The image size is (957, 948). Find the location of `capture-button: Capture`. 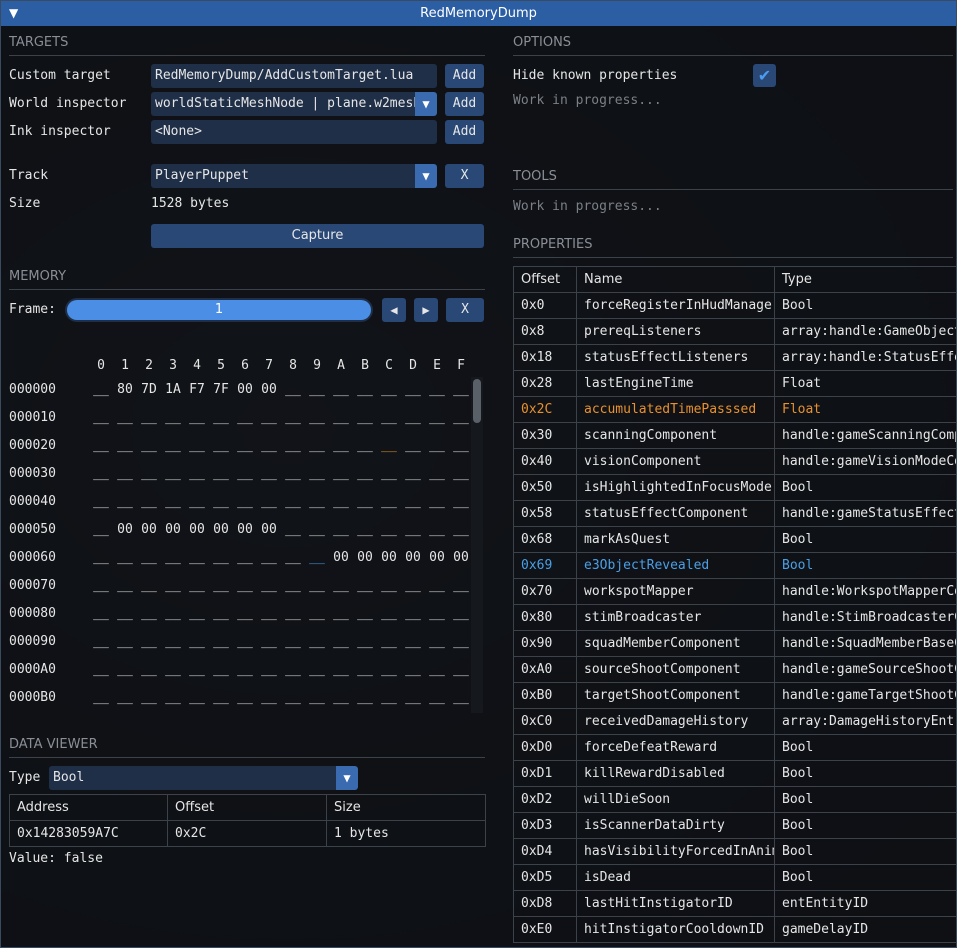

capture-button: Capture is located at coordinates (317, 236).